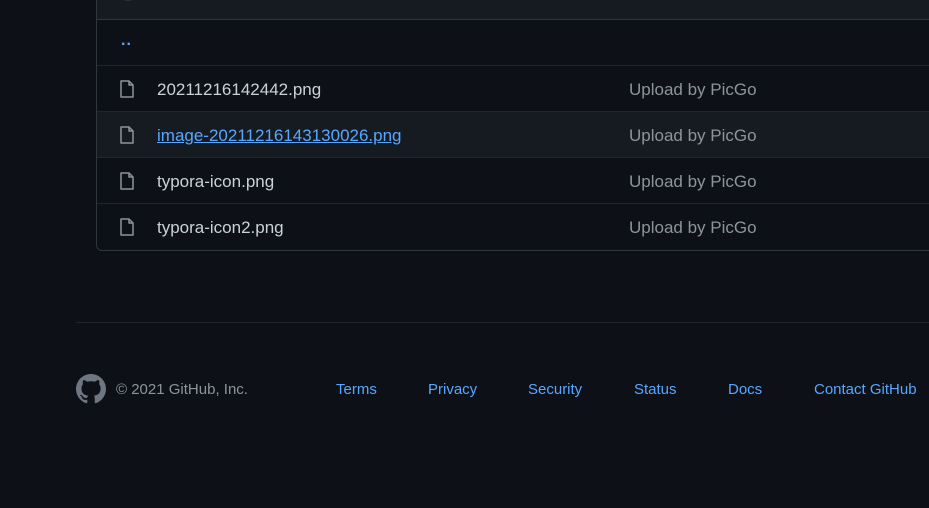  What do you see at coordinates (356, 389) in the screenshot?
I see `footer-link-terms: Terms` at bounding box center [356, 389].